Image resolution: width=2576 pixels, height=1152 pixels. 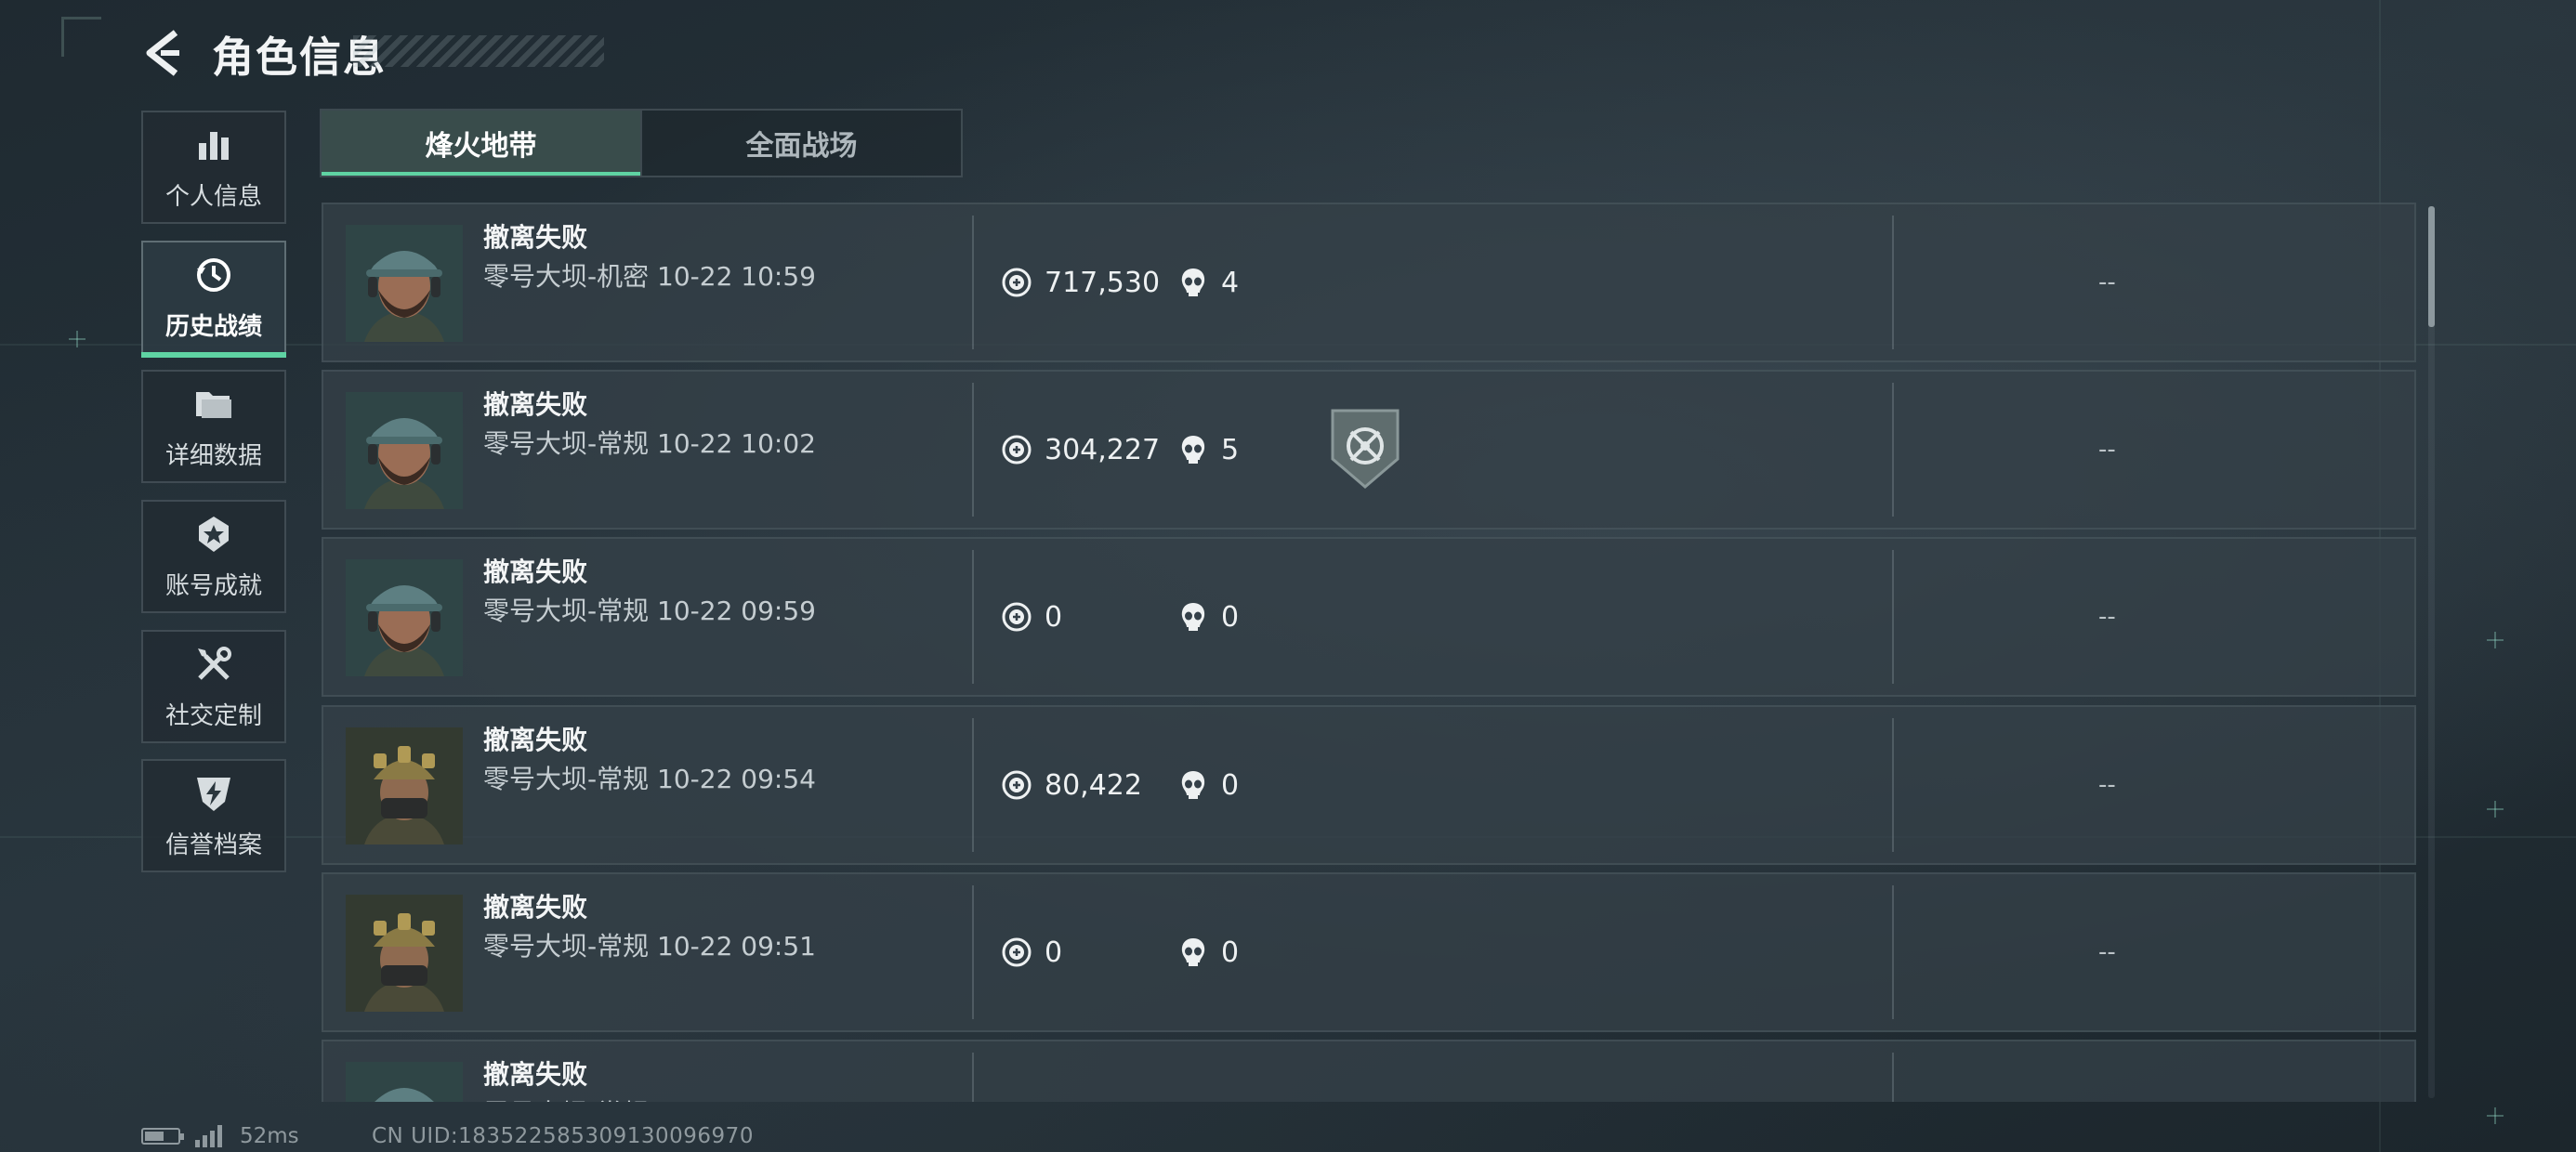 What do you see at coordinates (1207, 1071) in the screenshot?
I see `kills-stat: 1` at bounding box center [1207, 1071].